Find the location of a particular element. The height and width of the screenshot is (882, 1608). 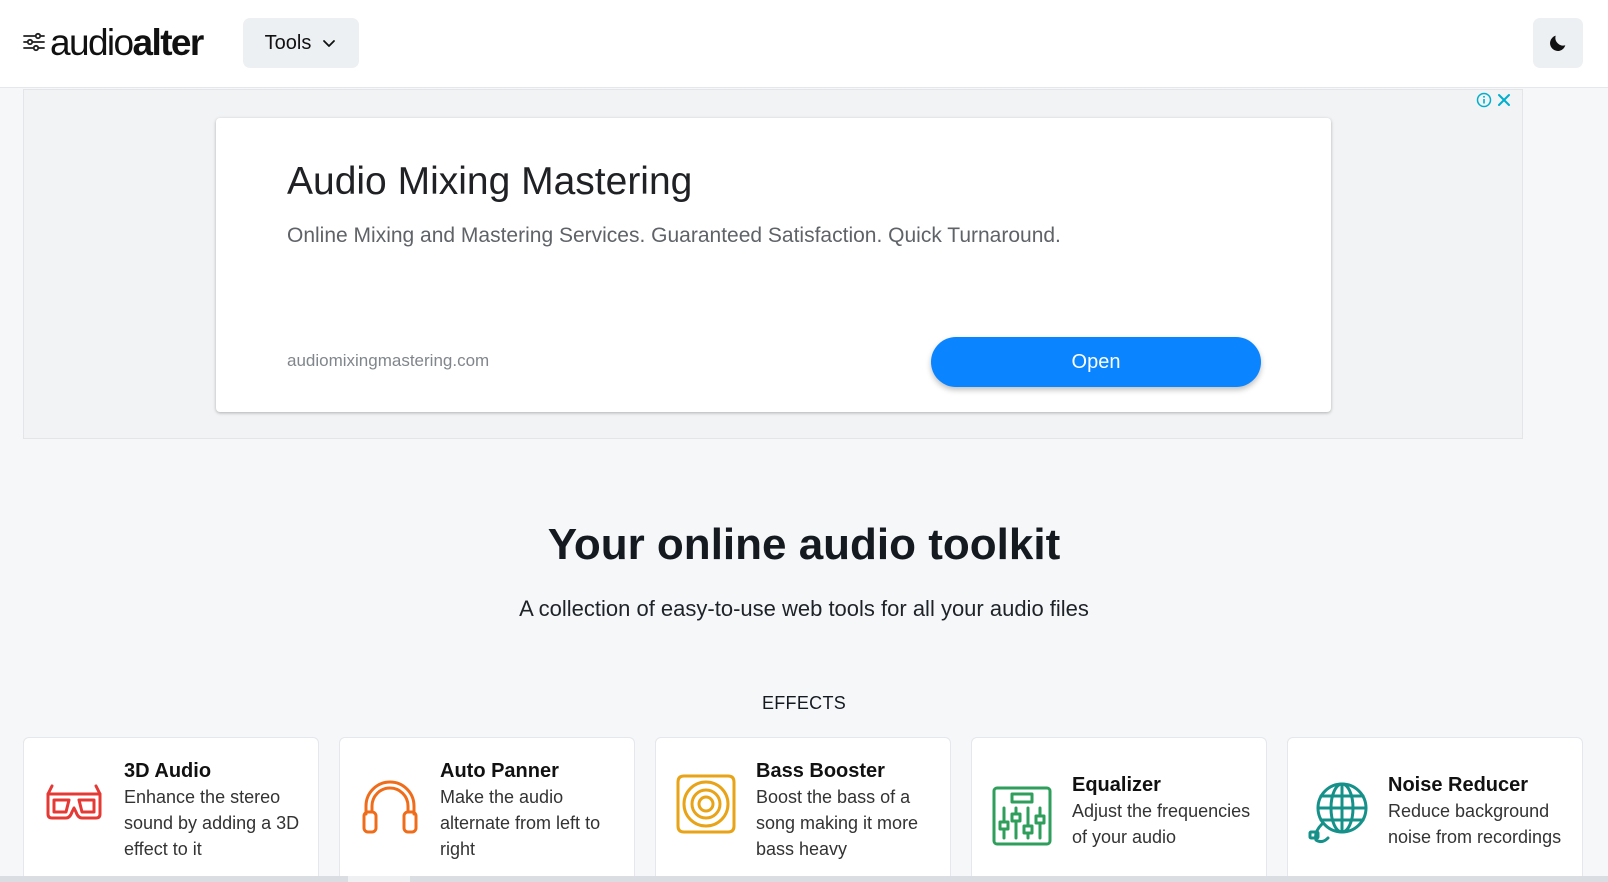

equalizer-icon is located at coordinates (1022, 816).